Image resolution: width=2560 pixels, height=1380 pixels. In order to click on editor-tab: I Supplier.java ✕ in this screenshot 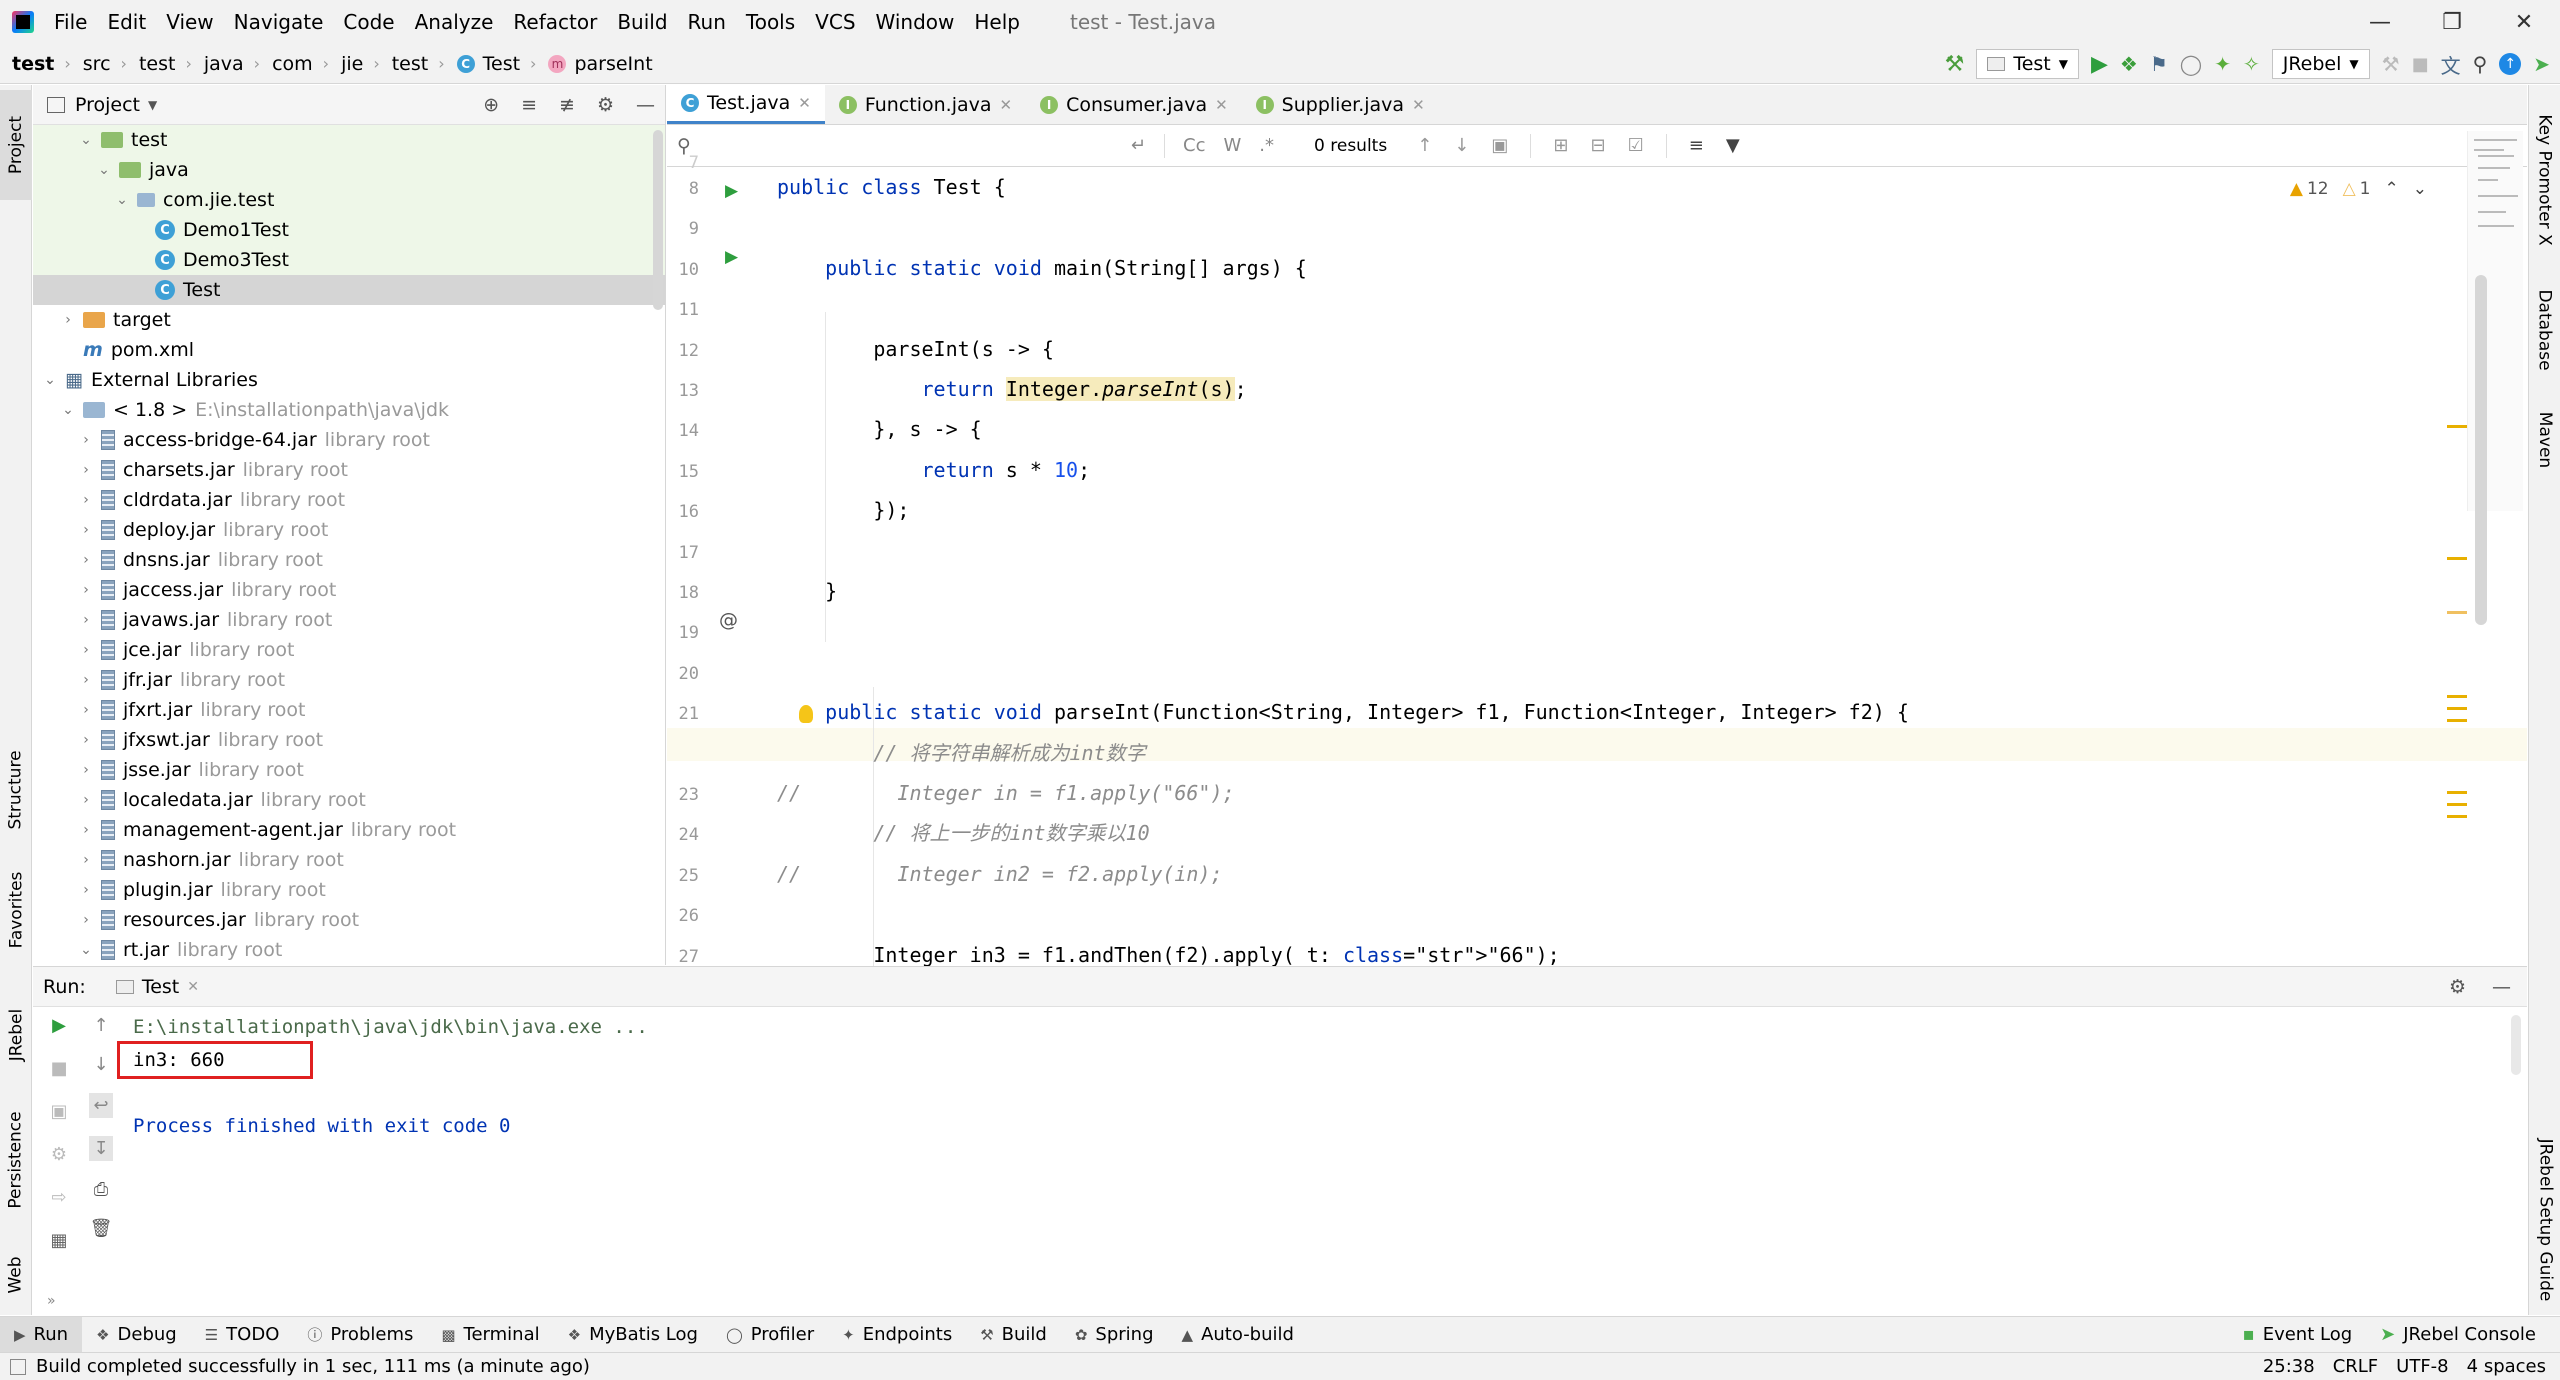, I will do `click(1340, 104)`.